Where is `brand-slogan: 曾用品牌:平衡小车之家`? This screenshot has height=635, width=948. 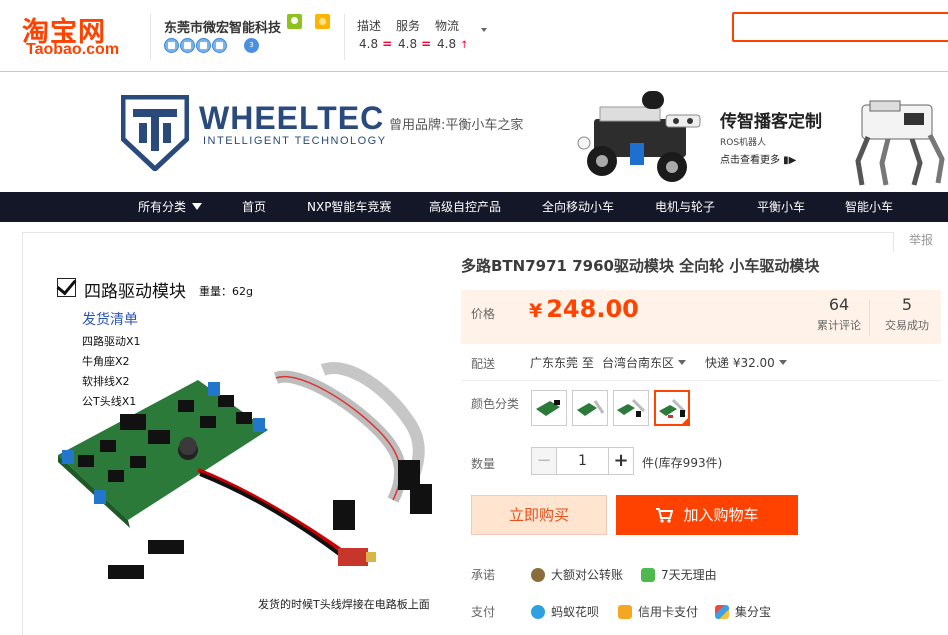 brand-slogan: 曾用品牌:平衡小车之家 is located at coordinates (456, 125).